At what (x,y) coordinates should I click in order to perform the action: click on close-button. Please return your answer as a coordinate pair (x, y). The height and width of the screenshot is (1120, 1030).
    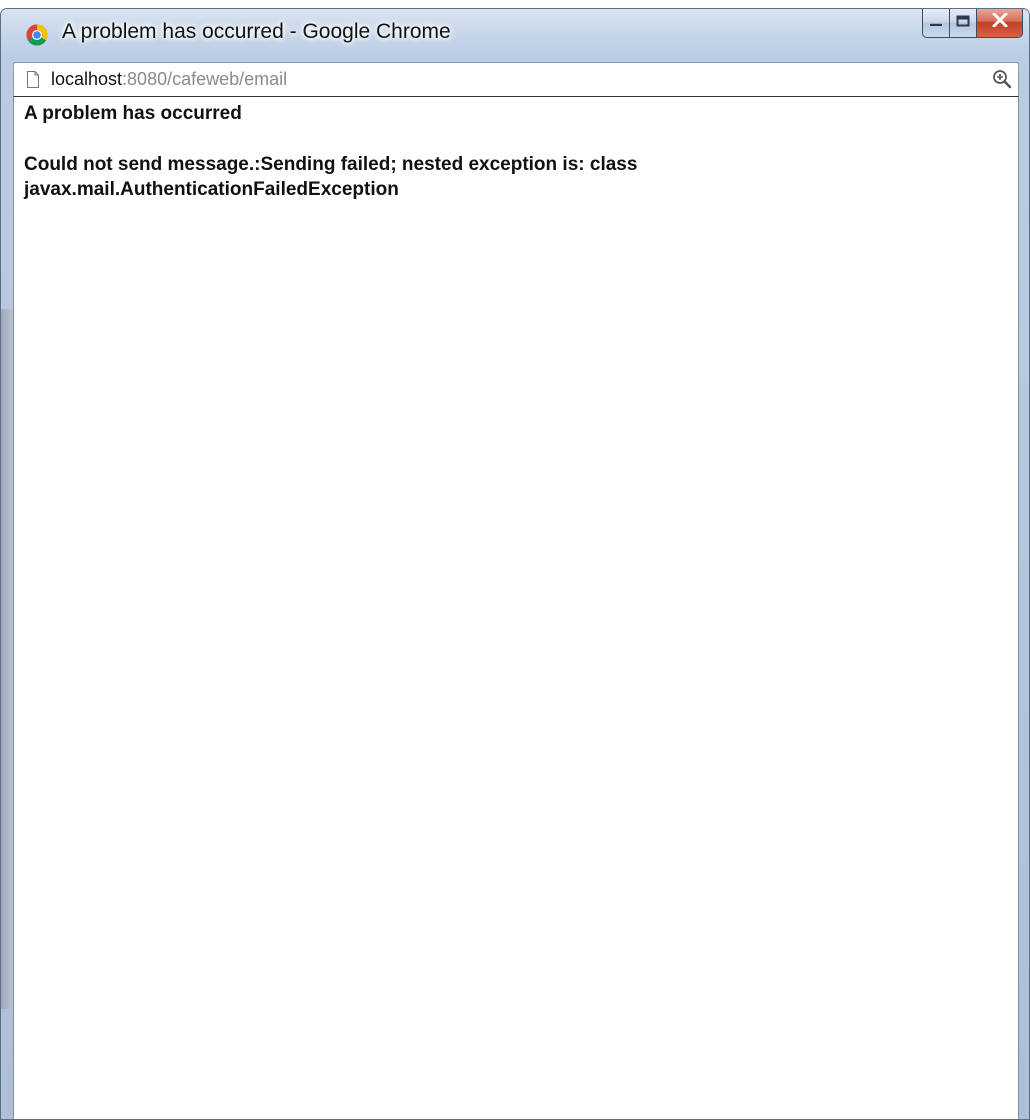
    Looking at the image, I should click on (1000, 23).